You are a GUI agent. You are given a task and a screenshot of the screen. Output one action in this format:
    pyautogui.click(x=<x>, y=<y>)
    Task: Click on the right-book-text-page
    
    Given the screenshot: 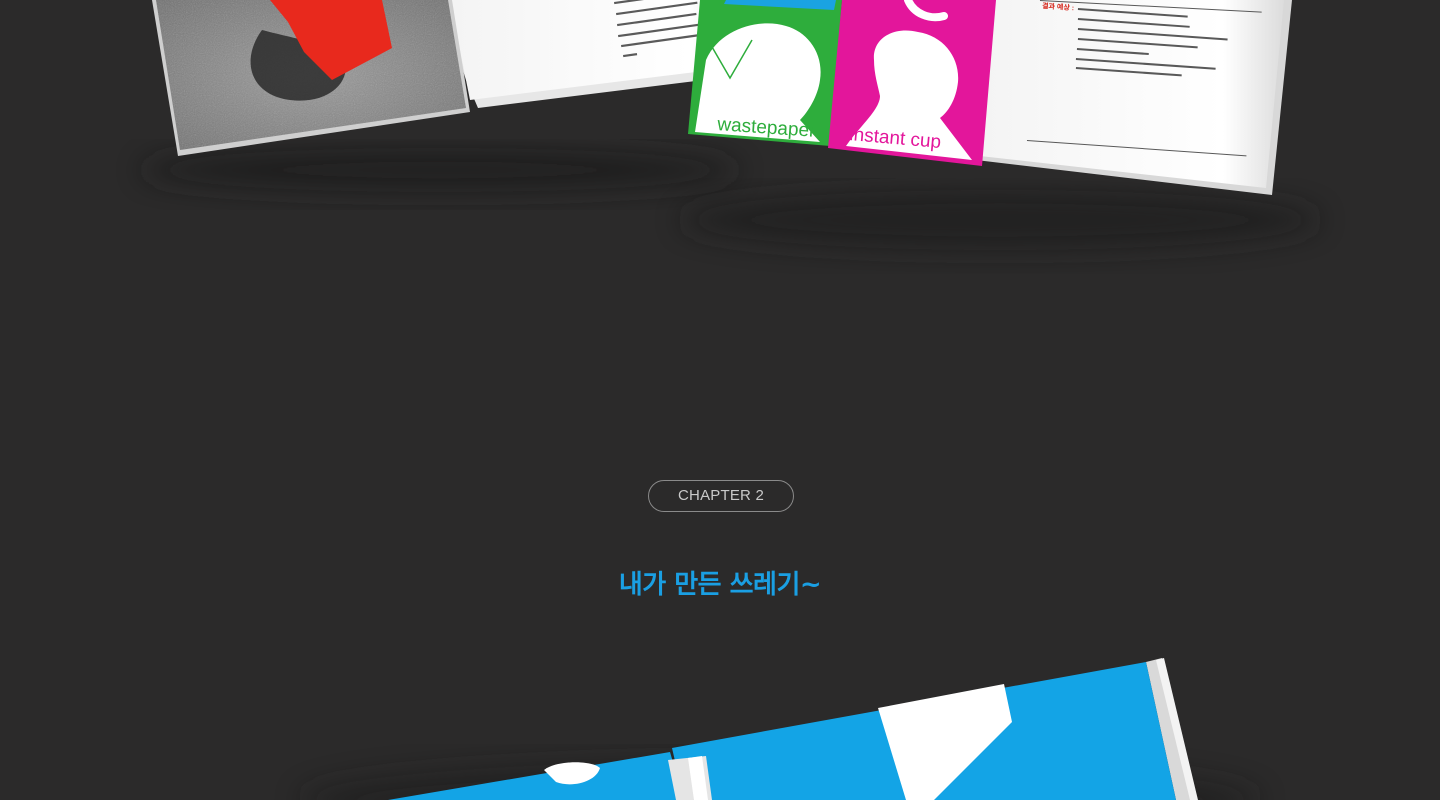 What is the action you would take?
    pyautogui.click(x=1132, y=94)
    